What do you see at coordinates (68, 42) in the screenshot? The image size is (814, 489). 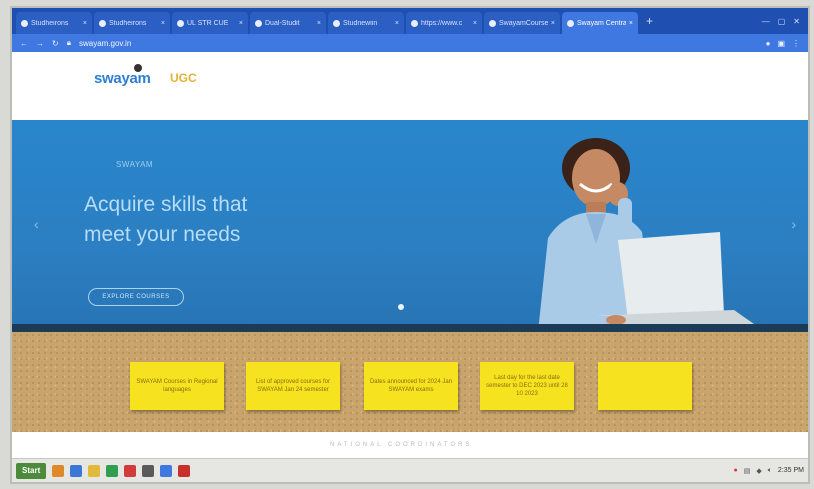 I see `lock-icon: 🔒︎` at bounding box center [68, 42].